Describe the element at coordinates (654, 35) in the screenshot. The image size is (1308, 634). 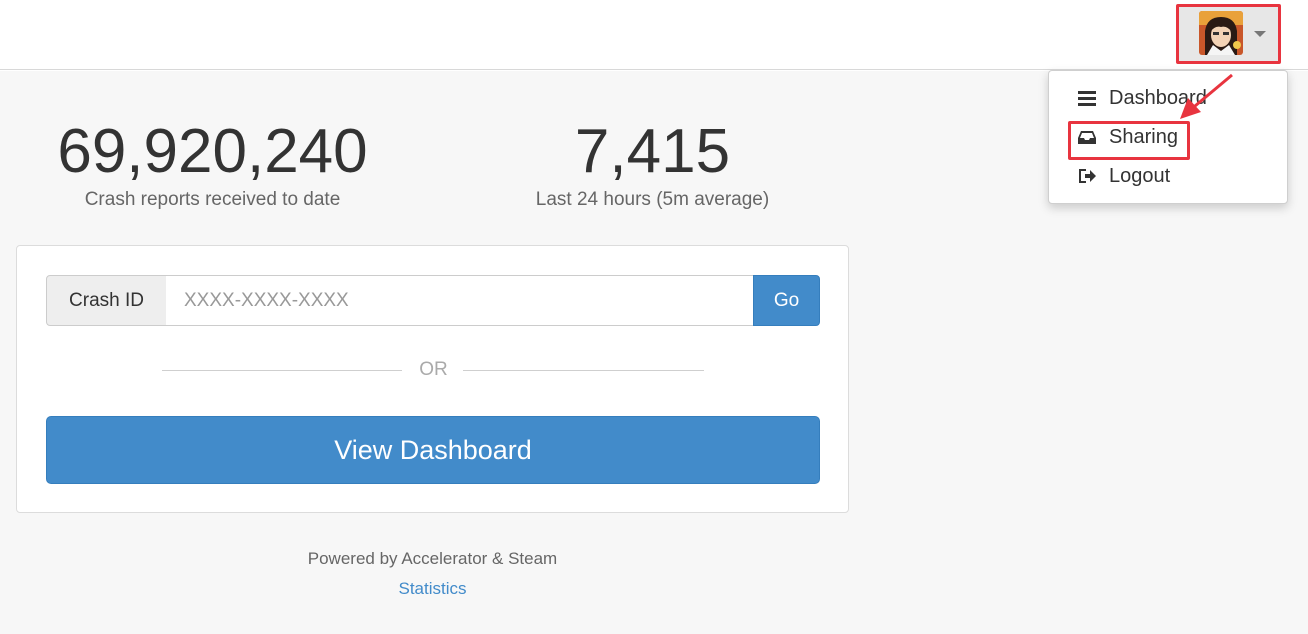
I see `top-navbar` at that location.